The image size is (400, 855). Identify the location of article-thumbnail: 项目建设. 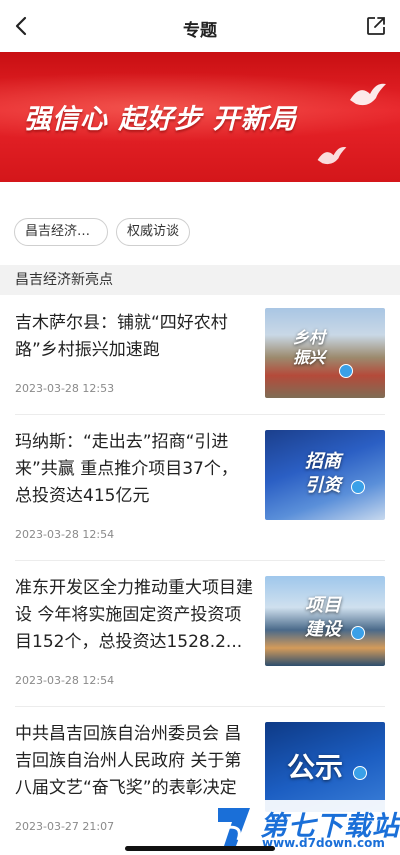
(325, 621).